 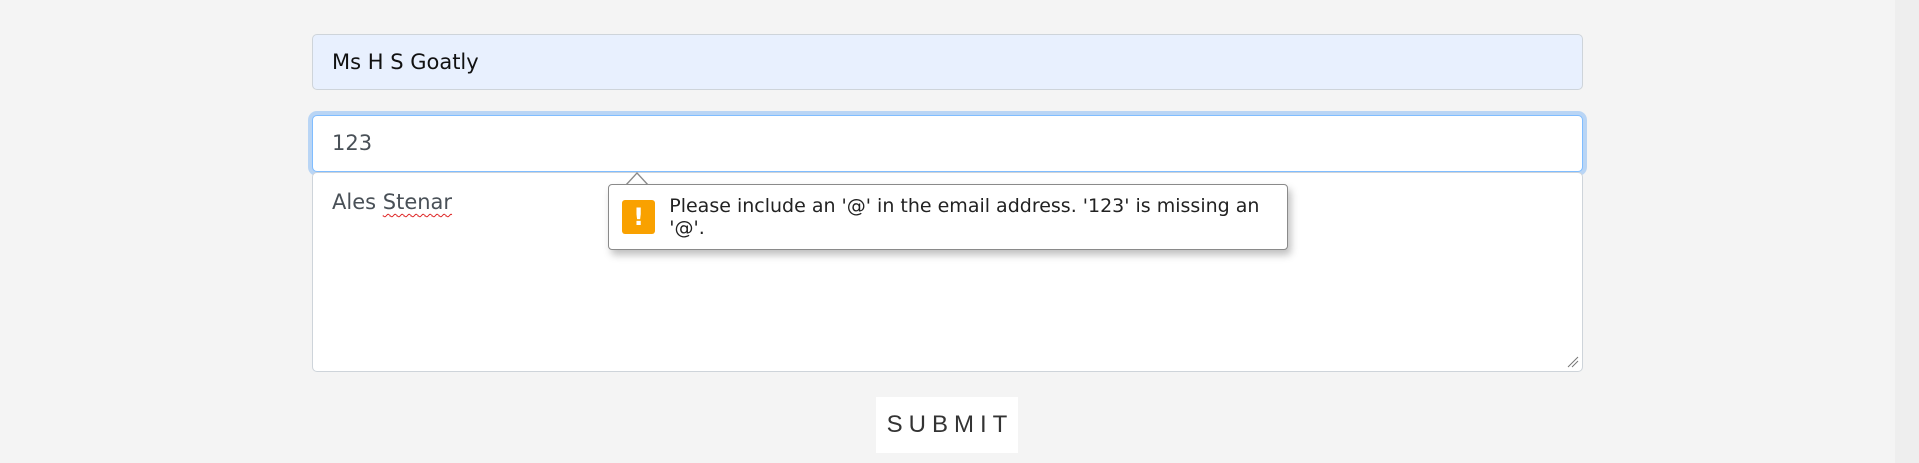 What do you see at coordinates (639, 217) in the screenshot?
I see `warning-icon: !` at bounding box center [639, 217].